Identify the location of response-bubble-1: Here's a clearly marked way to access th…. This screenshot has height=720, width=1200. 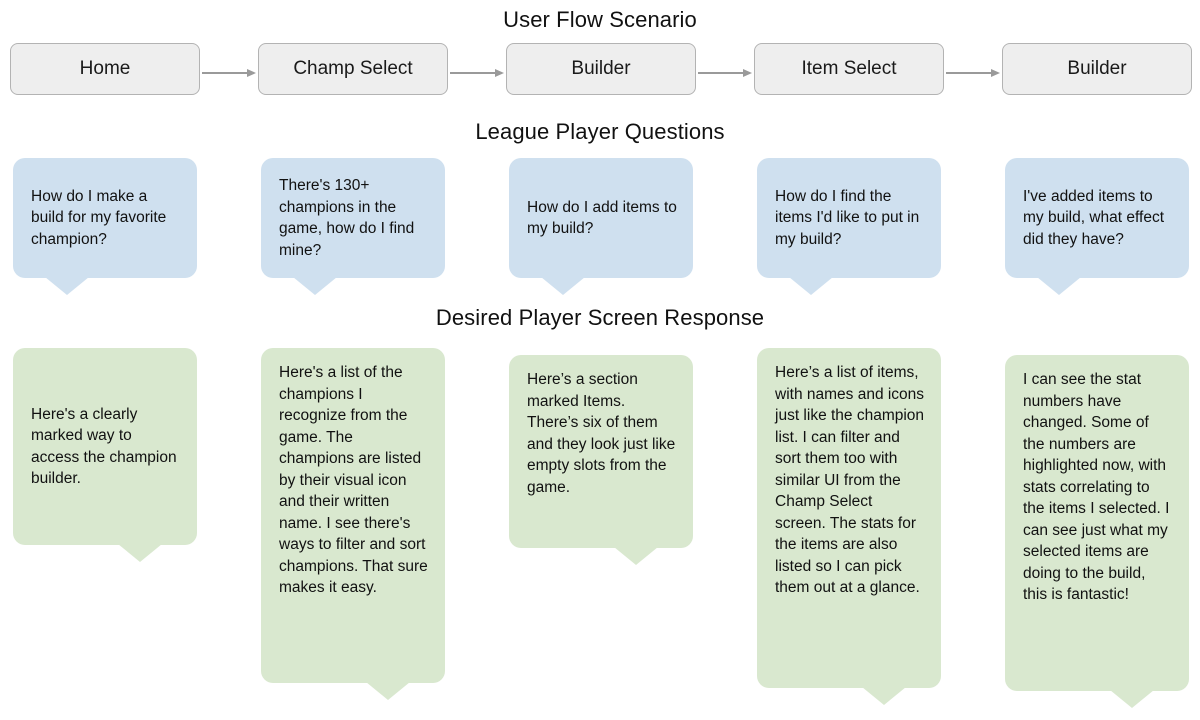
(105, 455).